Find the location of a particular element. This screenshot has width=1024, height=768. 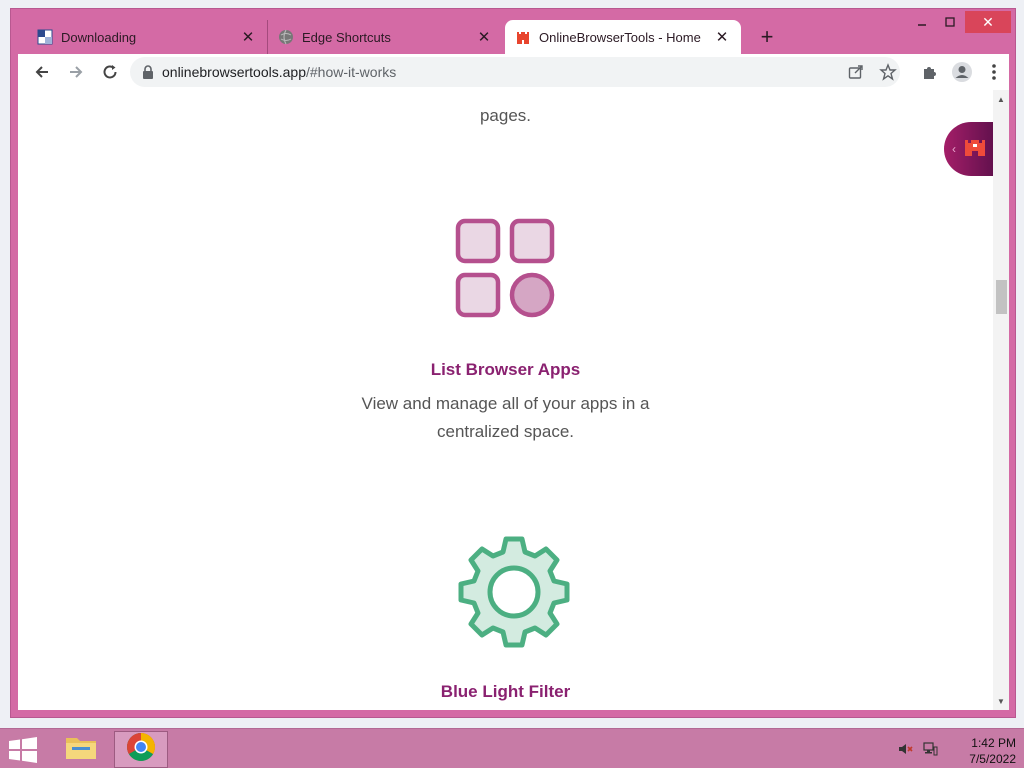

globe-icon is located at coordinates (286, 37).